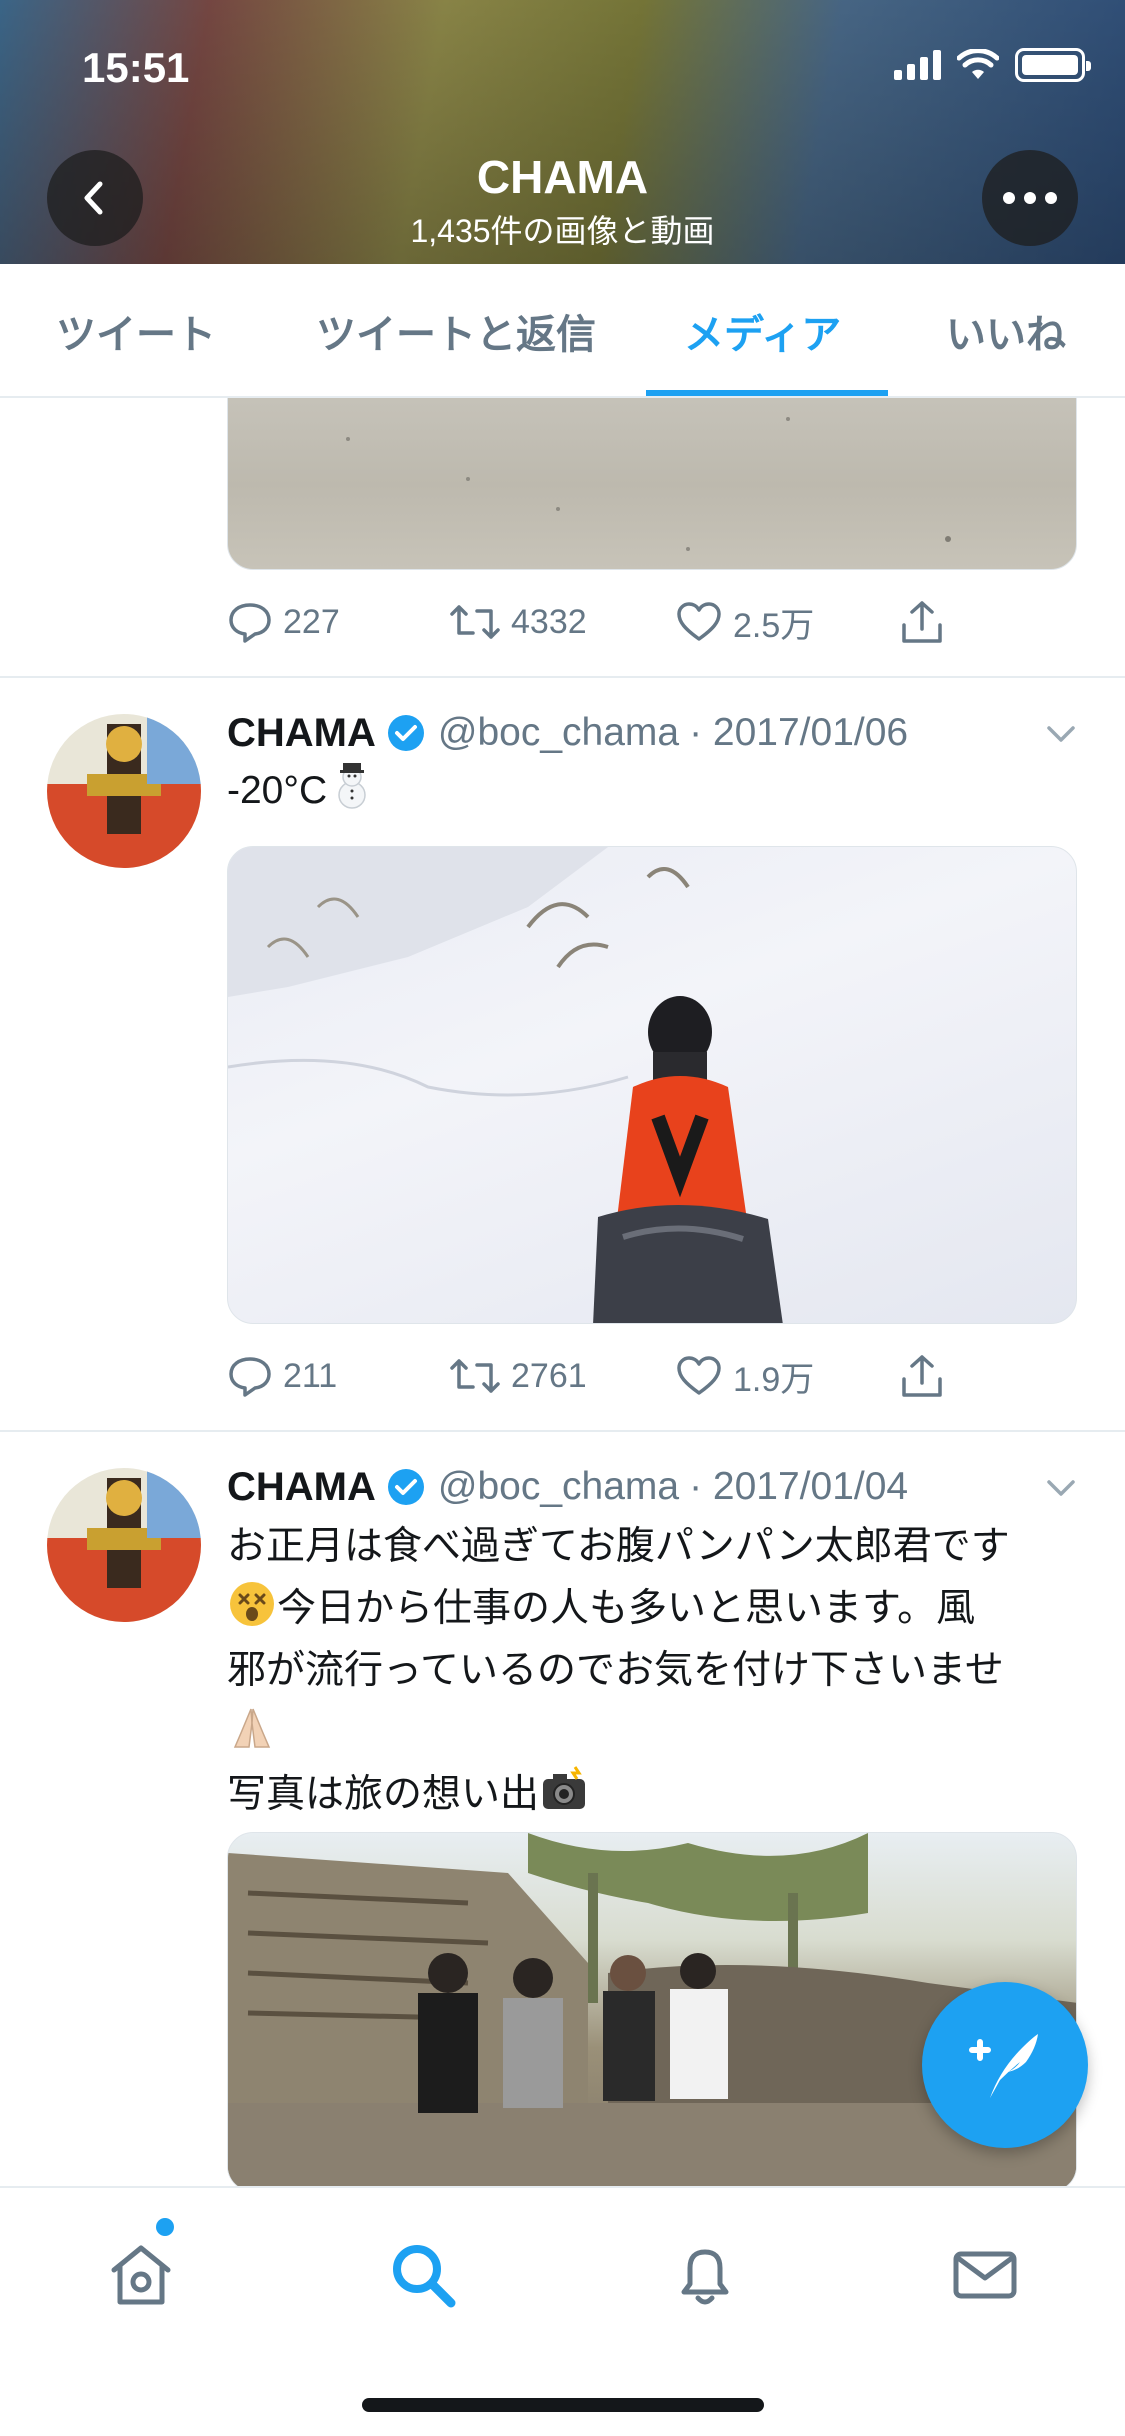 The height and width of the screenshot is (2436, 1125). I want to click on tweet-date: · 2017/01/06, so click(799, 732).